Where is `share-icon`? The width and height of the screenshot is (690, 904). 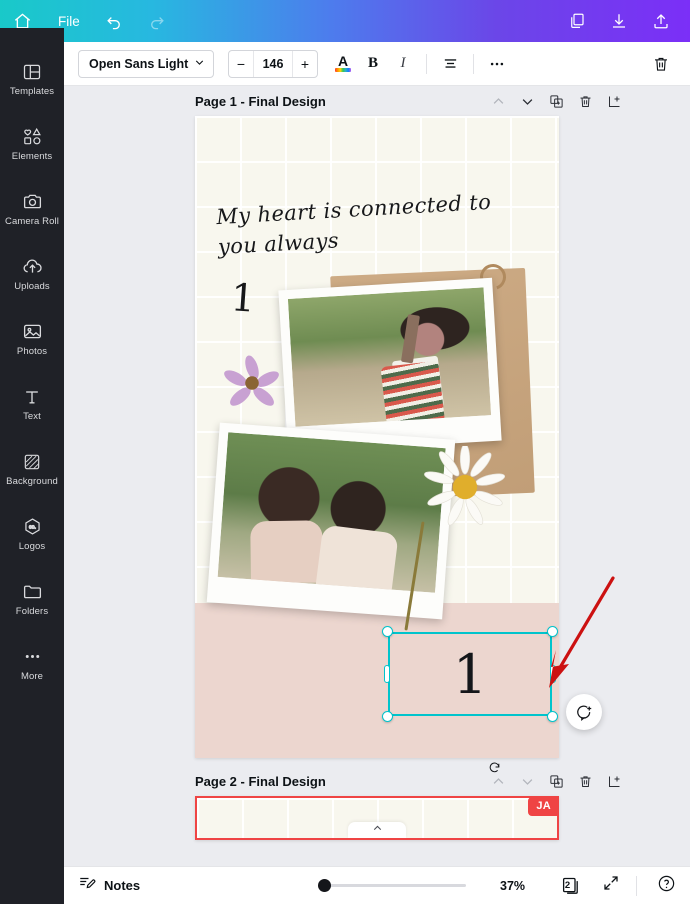
share-icon is located at coordinates (661, 21).